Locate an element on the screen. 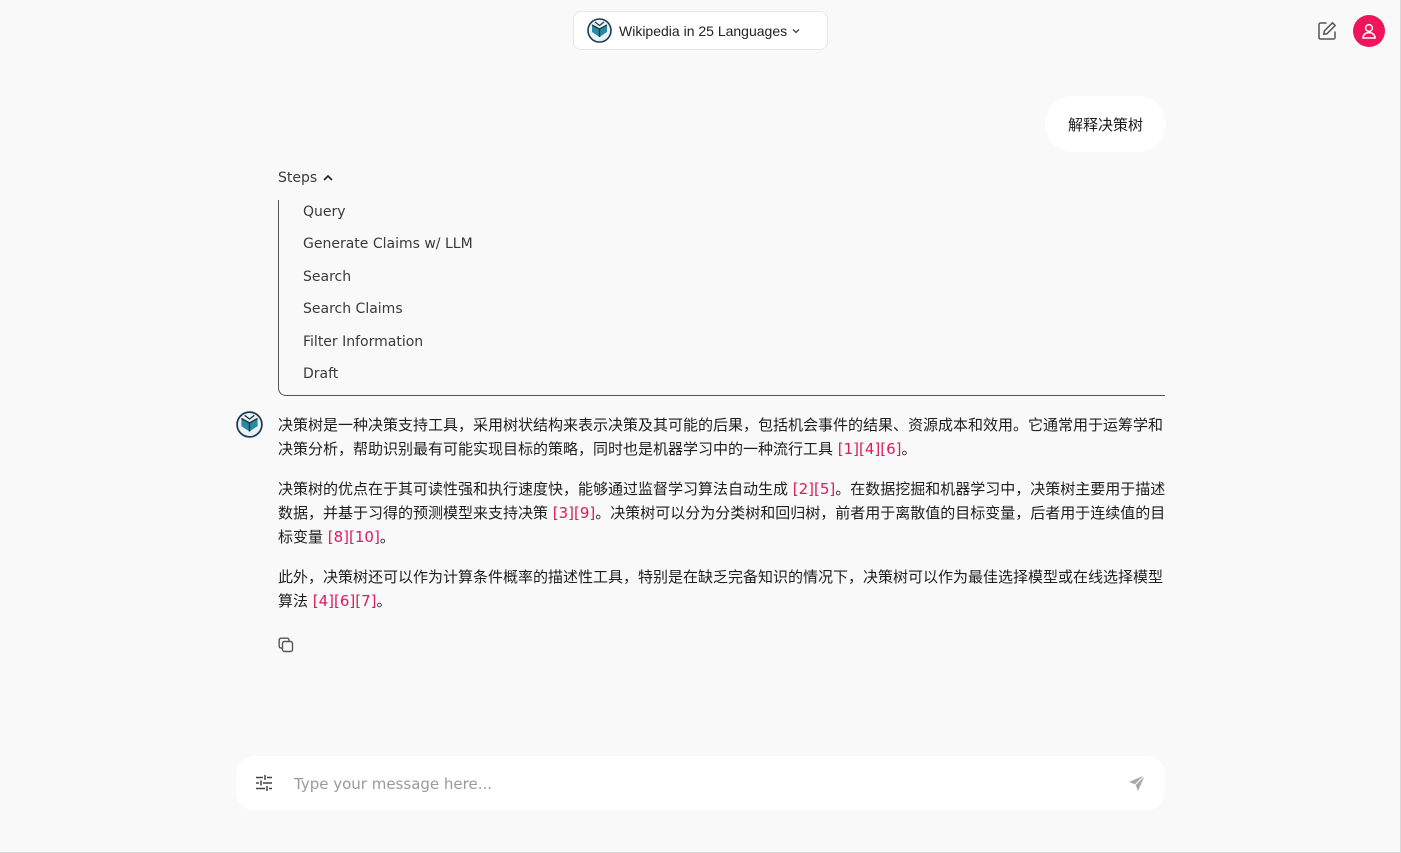 This screenshot has width=1401, height=853. copy-button is located at coordinates (286, 645).